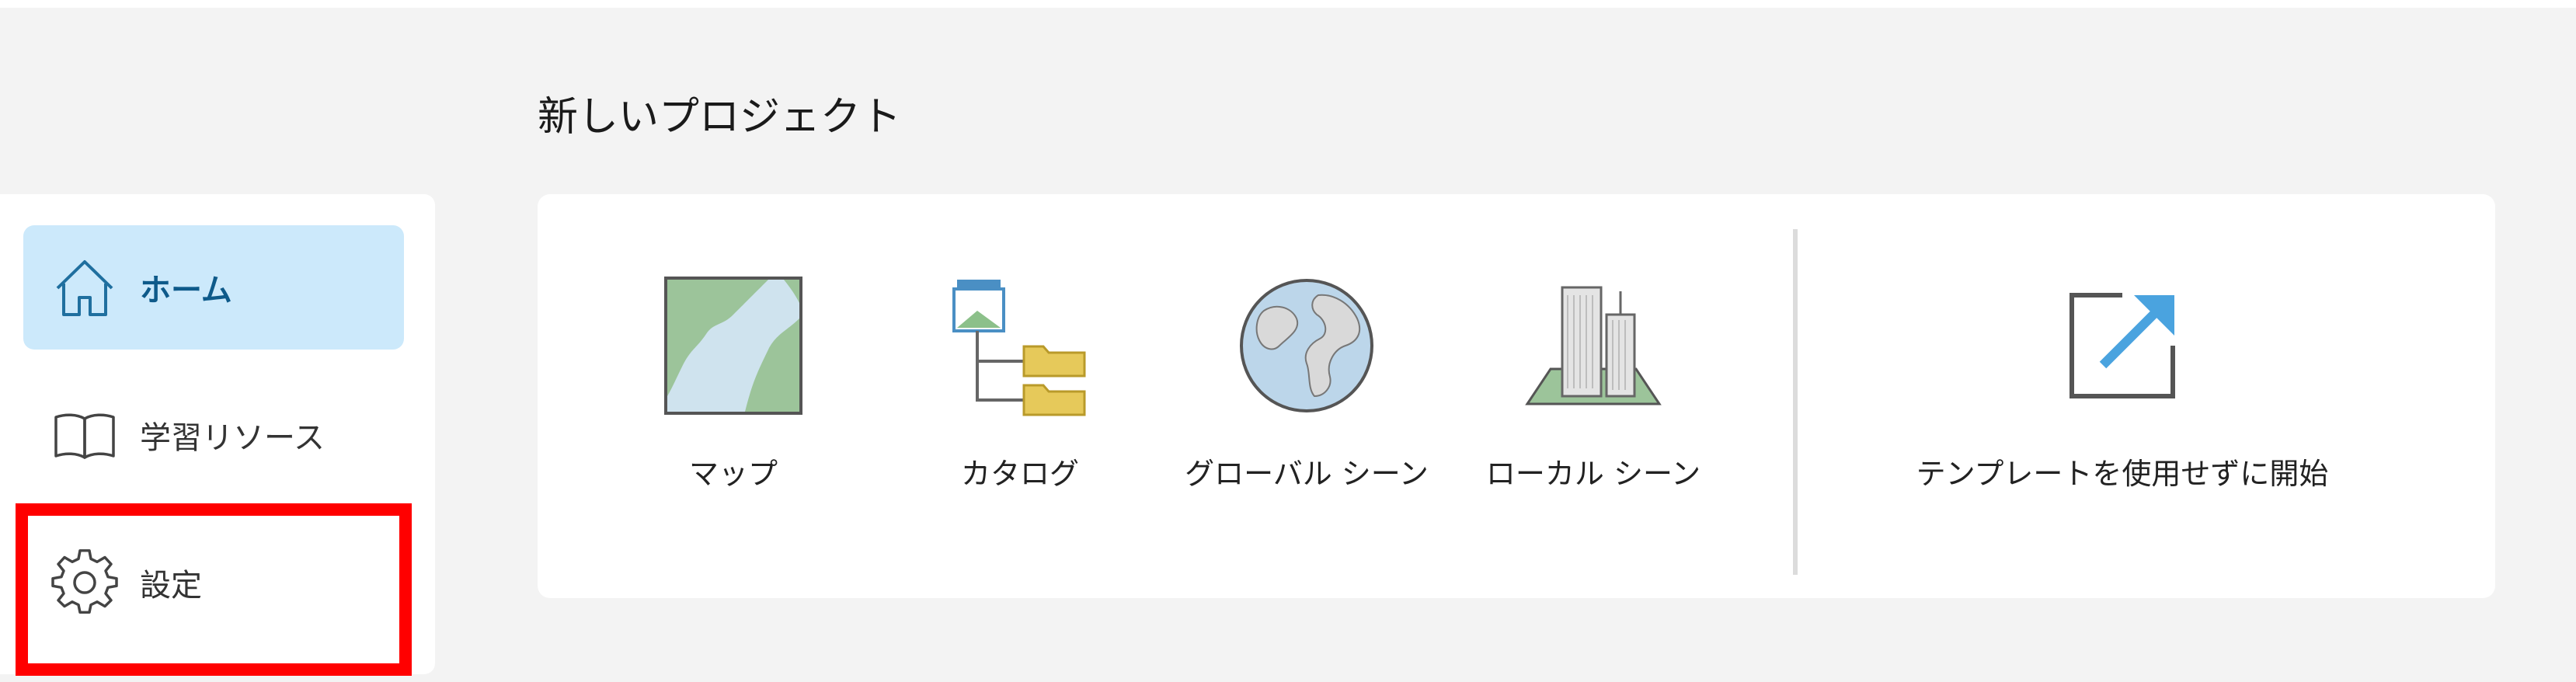  What do you see at coordinates (84, 436) in the screenshot?
I see `book-icon` at bounding box center [84, 436].